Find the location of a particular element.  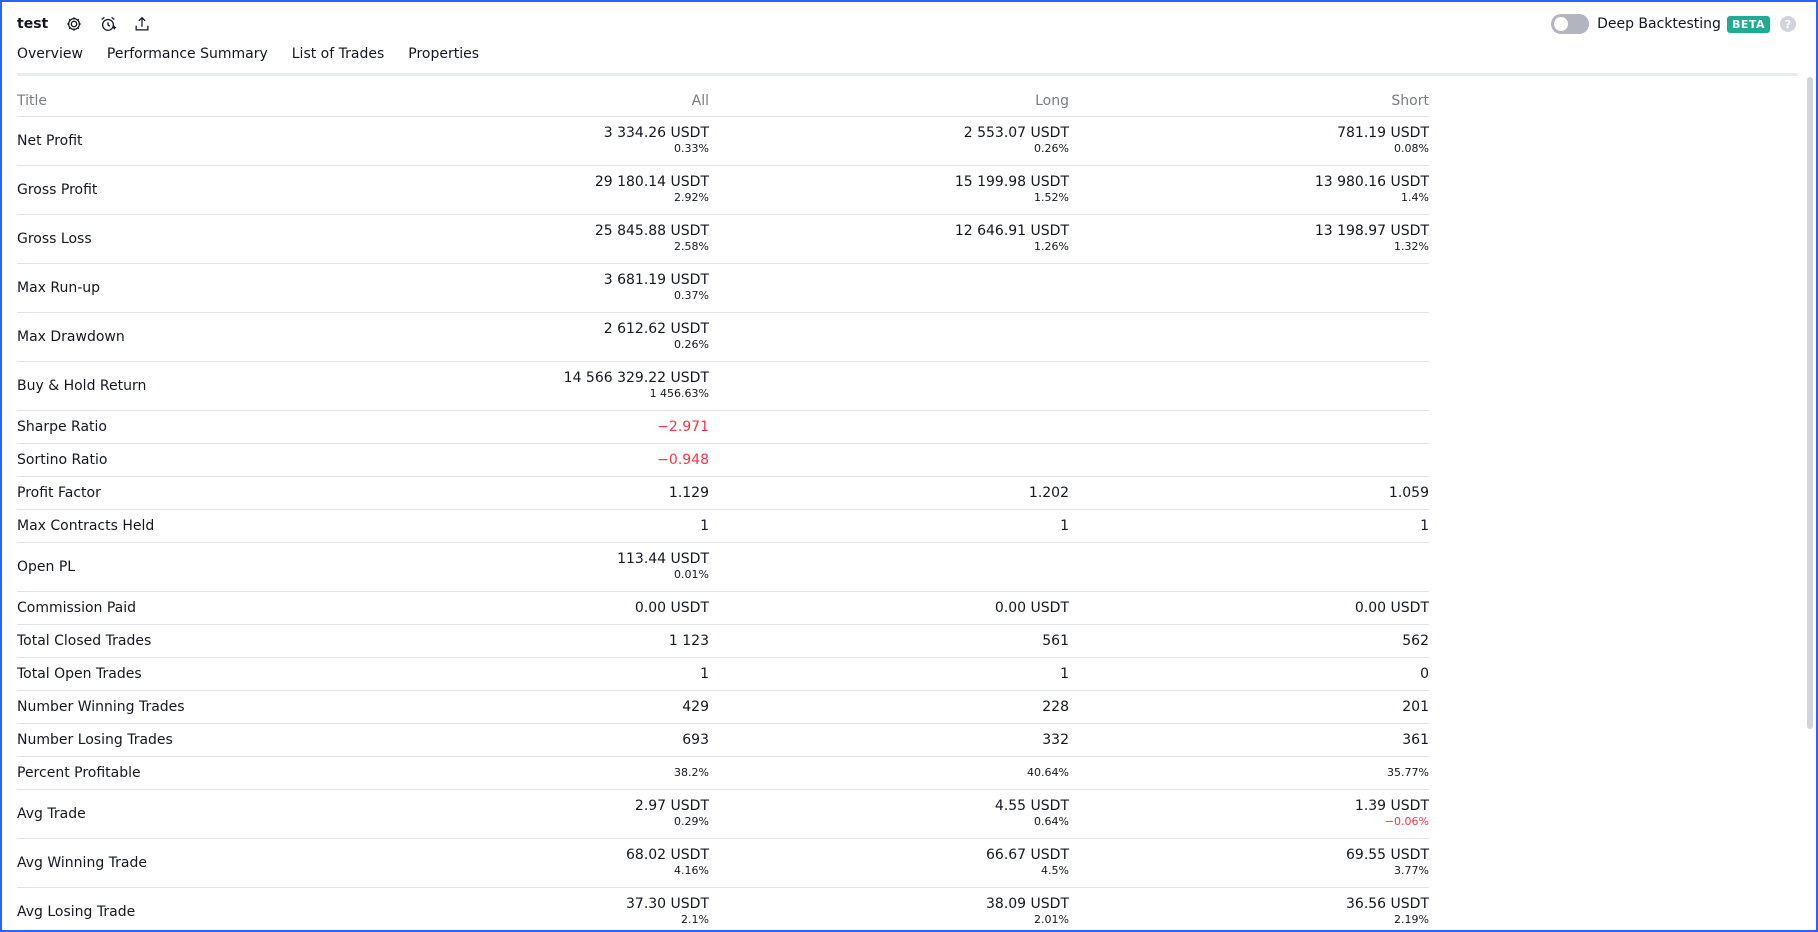

value: 37.30 USDT is located at coordinates (667, 903).